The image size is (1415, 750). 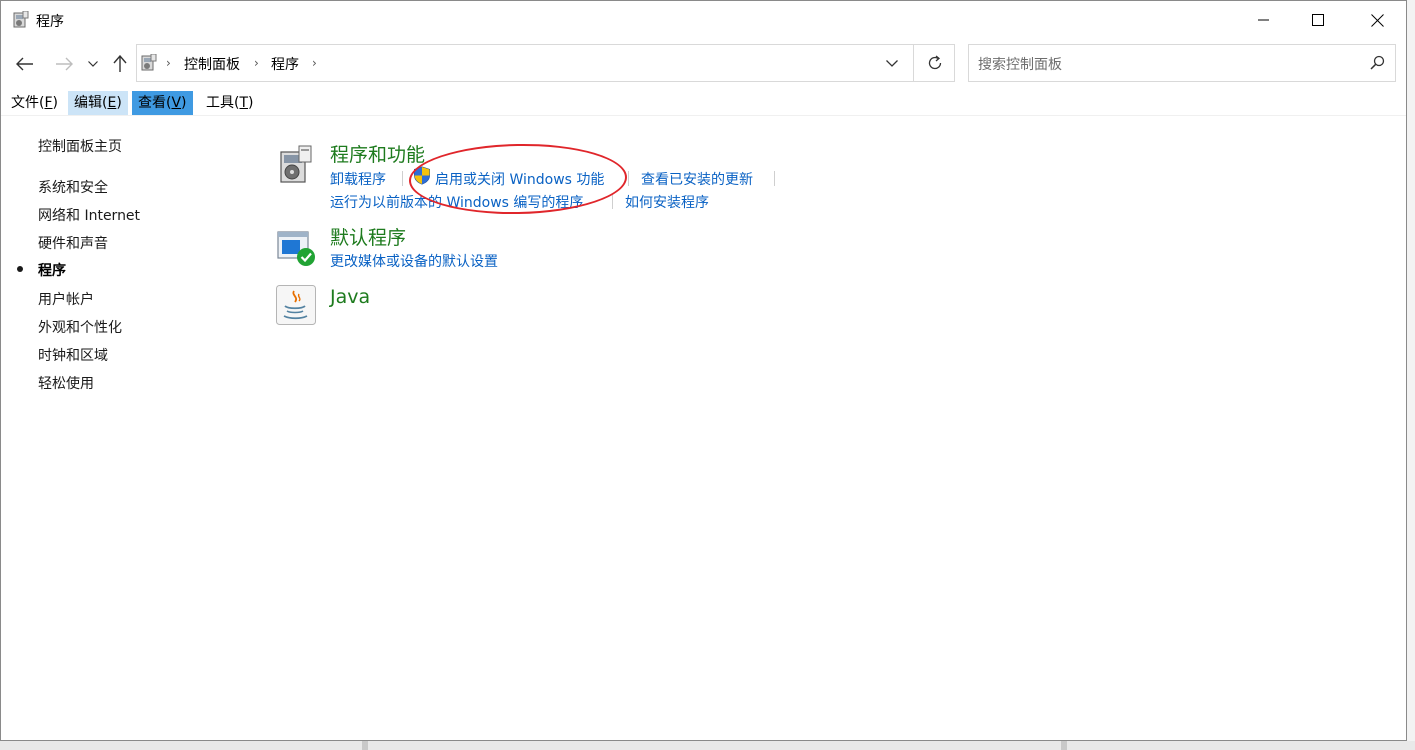 What do you see at coordinates (545, 63) in the screenshot?
I see `address-bar: › 控制面板 › 程序 ›` at bounding box center [545, 63].